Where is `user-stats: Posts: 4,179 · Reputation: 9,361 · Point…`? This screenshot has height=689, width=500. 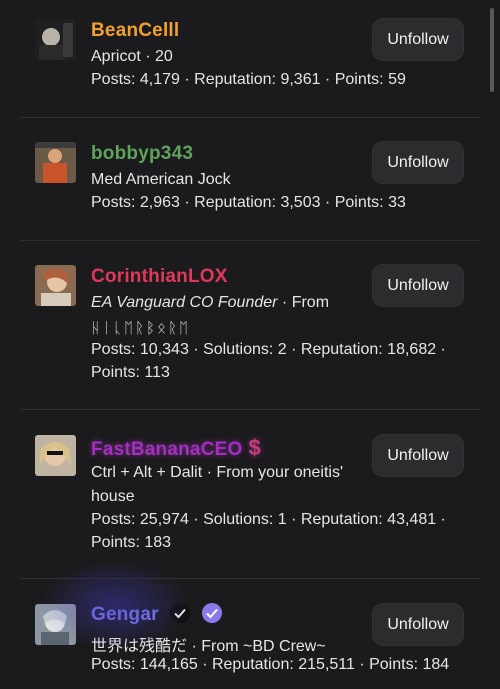 user-stats: Posts: 4,179 · Reputation: 9,361 · Point… is located at coordinates (248, 79).